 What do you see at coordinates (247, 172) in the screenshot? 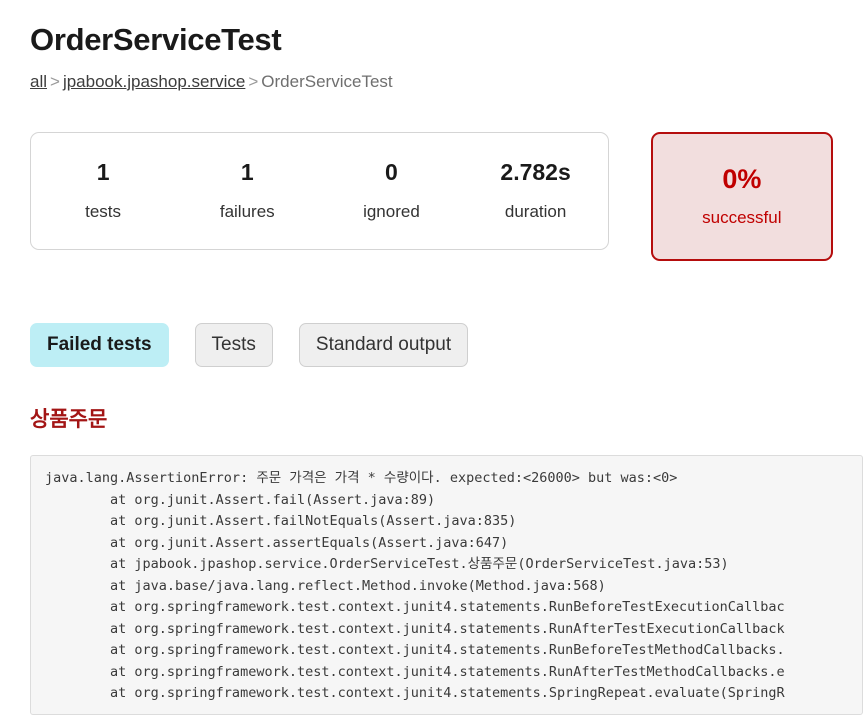
I see `stat-failures-value: 1` at bounding box center [247, 172].